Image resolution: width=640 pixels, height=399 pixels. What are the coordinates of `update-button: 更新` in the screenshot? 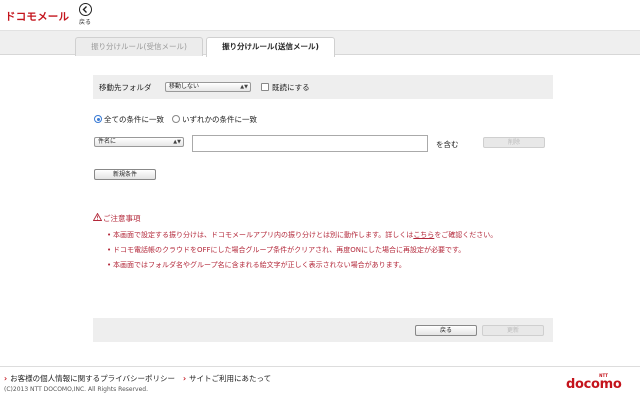 It's located at (513, 330).